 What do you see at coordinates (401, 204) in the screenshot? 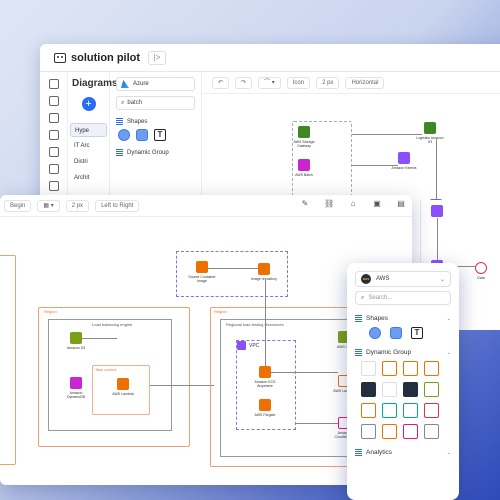
I see `save-icon: ▤` at bounding box center [401, 204].